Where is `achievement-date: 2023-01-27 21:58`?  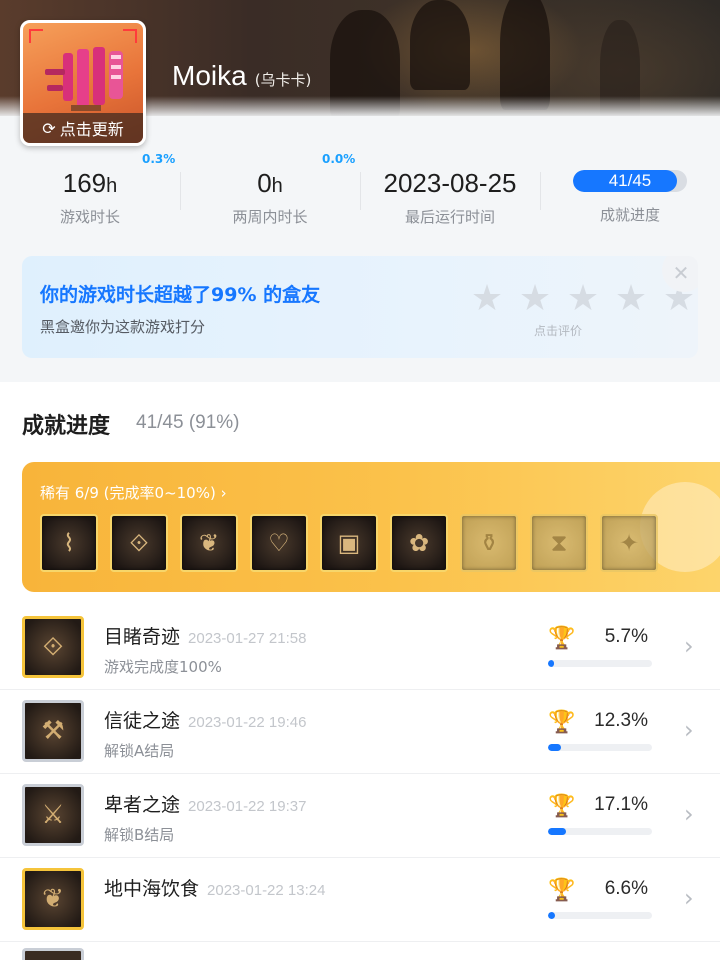
achievement-date: 2023-01-27 21:58 is located at coordinates (247, 638).